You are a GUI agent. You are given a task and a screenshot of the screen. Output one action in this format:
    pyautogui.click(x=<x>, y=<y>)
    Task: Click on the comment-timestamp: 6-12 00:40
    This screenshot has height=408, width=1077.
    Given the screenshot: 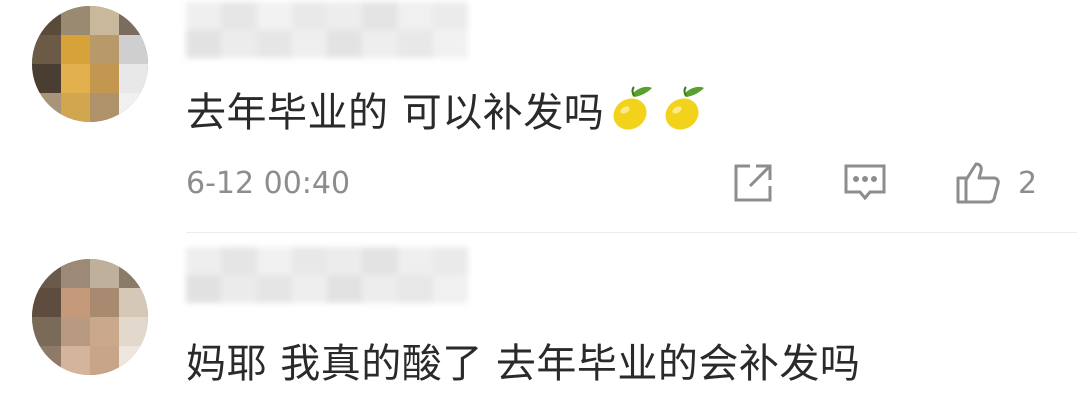 What is the action you would take?
    pyautogui.click(x=268, y=183)
    